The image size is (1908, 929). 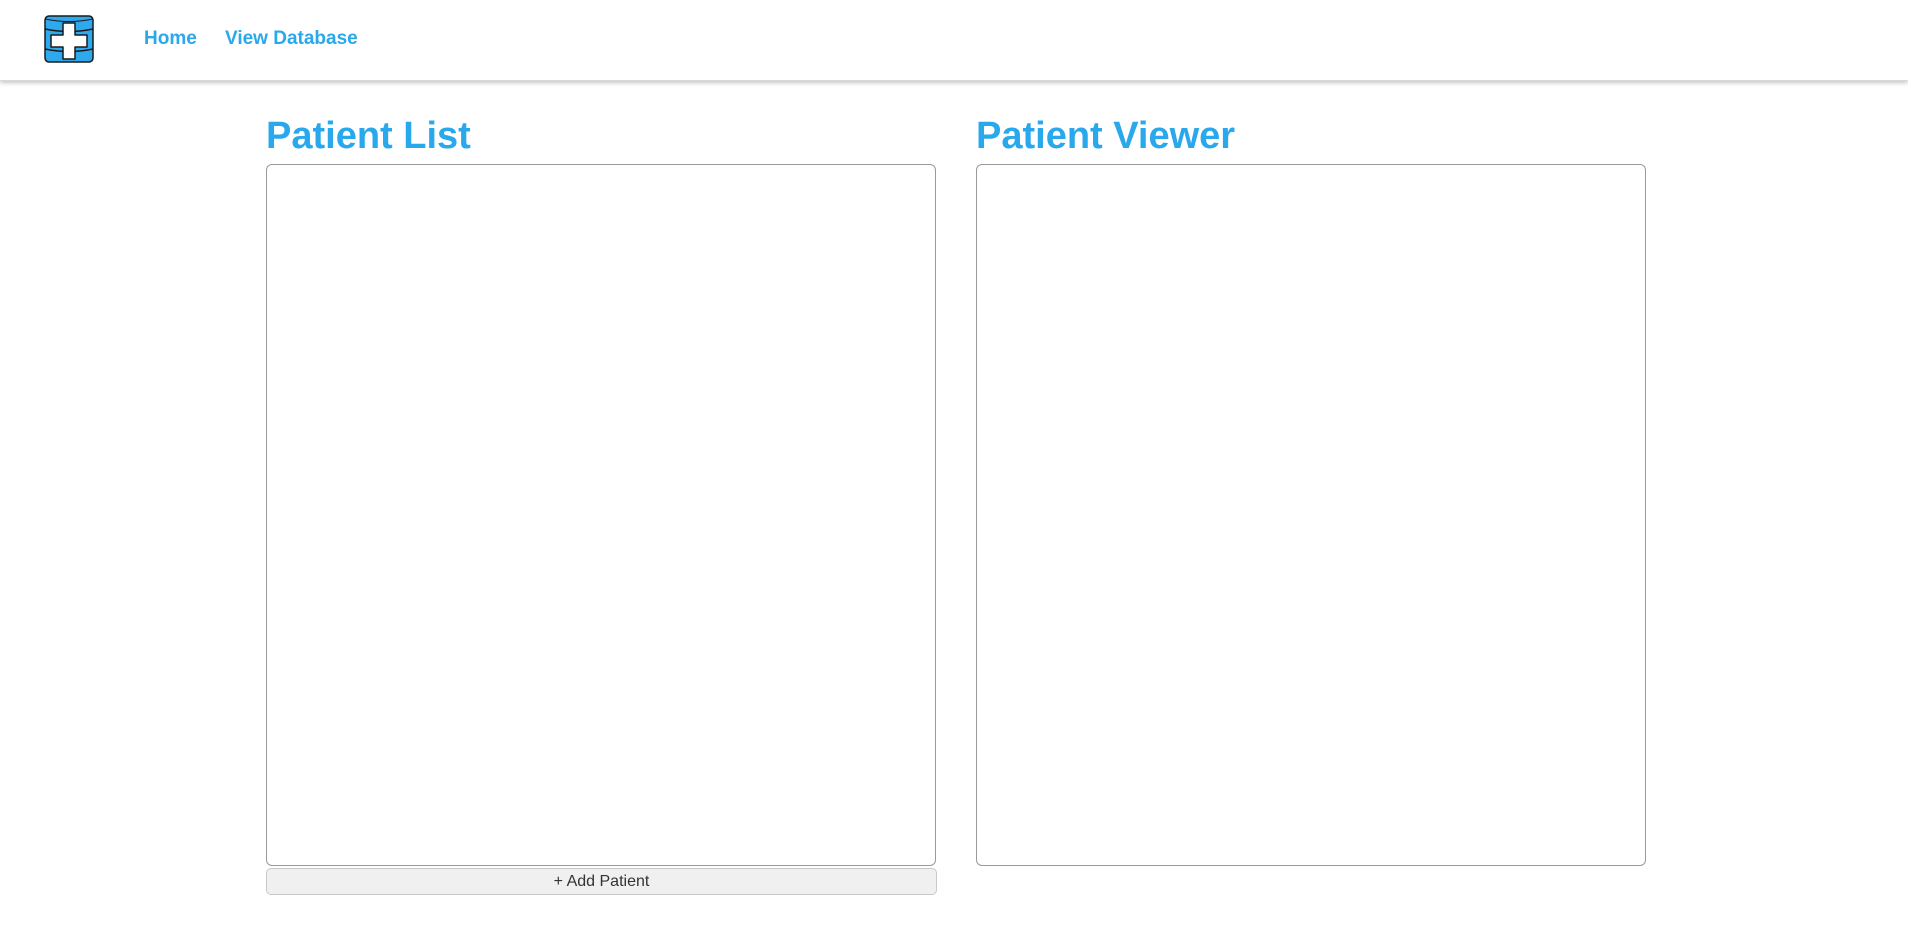 What do you see at coordinates (170, 39) in the screenshot?
I see `nav-link-home: Home` at bounding box center [170, 39].